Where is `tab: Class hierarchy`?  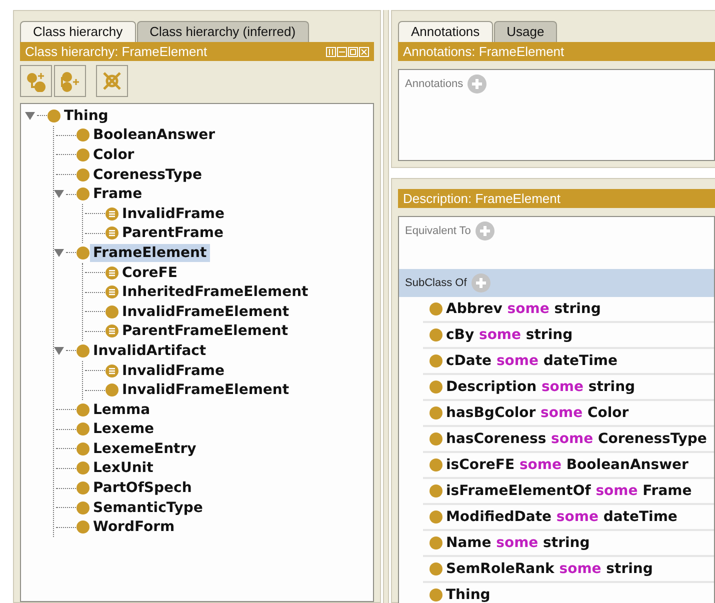
tab: Class hierarchy is located at coordinates (78, 31).